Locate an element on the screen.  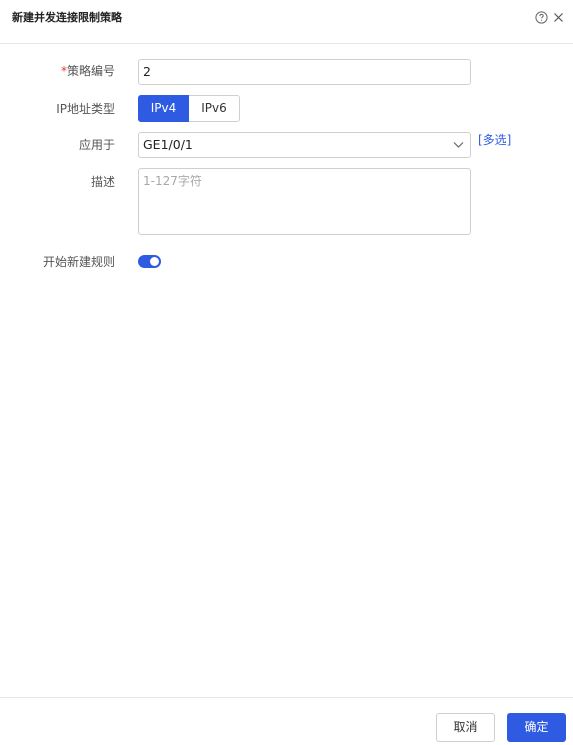
policy-id-input: 2 is located at coordinates (304, 72).